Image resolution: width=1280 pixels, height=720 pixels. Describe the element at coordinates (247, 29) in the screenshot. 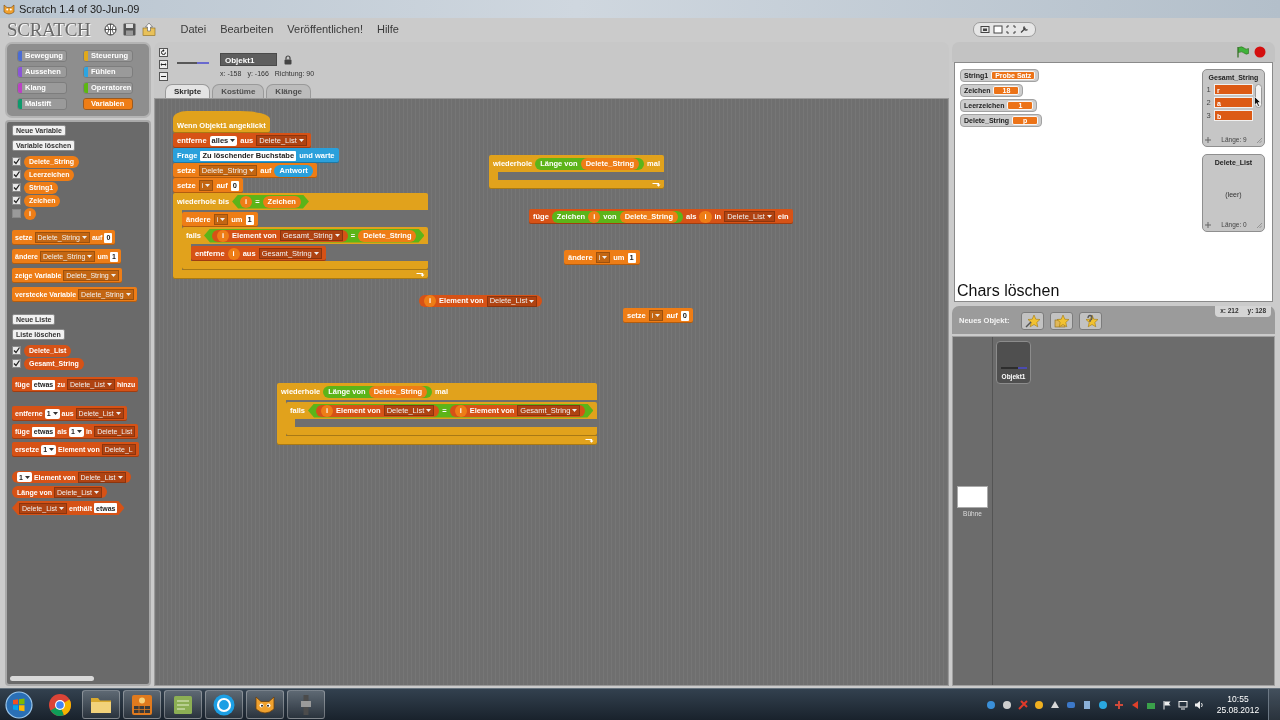

I see `menu-item: Bearbeiten` at that location.